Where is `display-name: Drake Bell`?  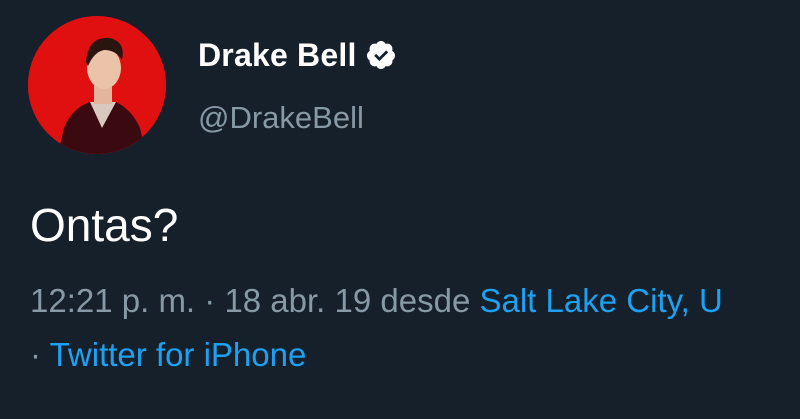 display-name: Drake Bell is located at coordinates (277, 55).